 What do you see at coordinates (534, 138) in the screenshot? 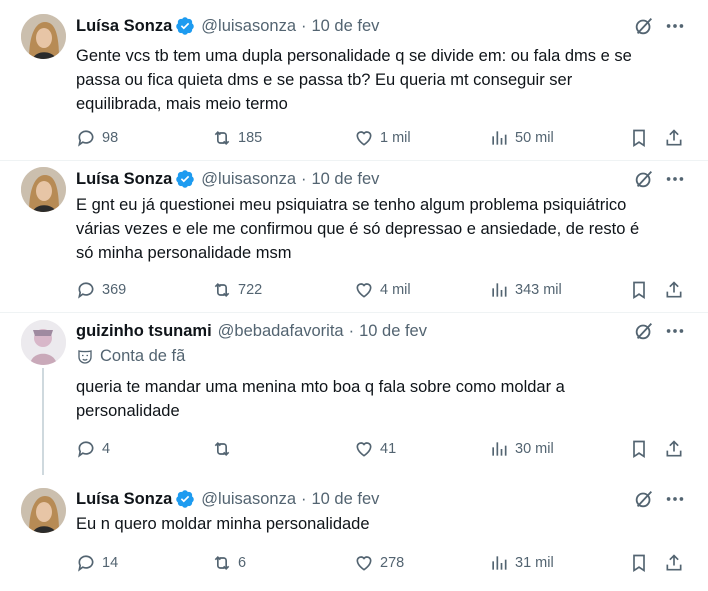
I see `view-count: 50 mil` at bounding box center [534, 138].